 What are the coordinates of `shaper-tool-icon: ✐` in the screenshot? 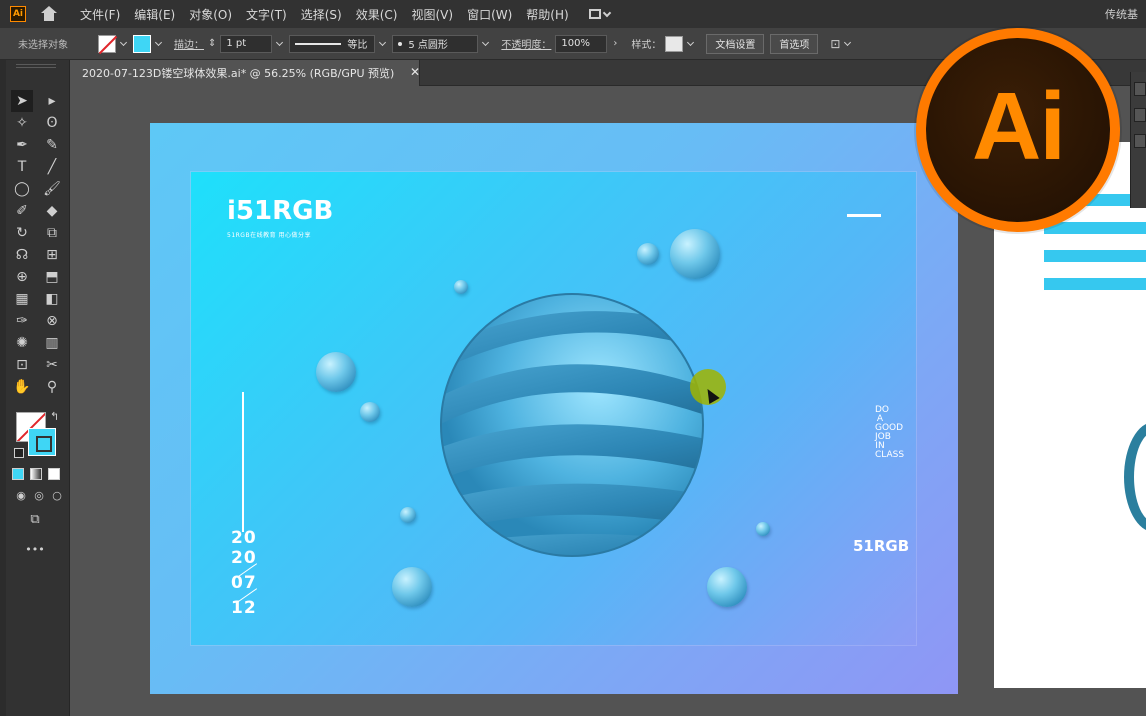 It's located at (22, 211).